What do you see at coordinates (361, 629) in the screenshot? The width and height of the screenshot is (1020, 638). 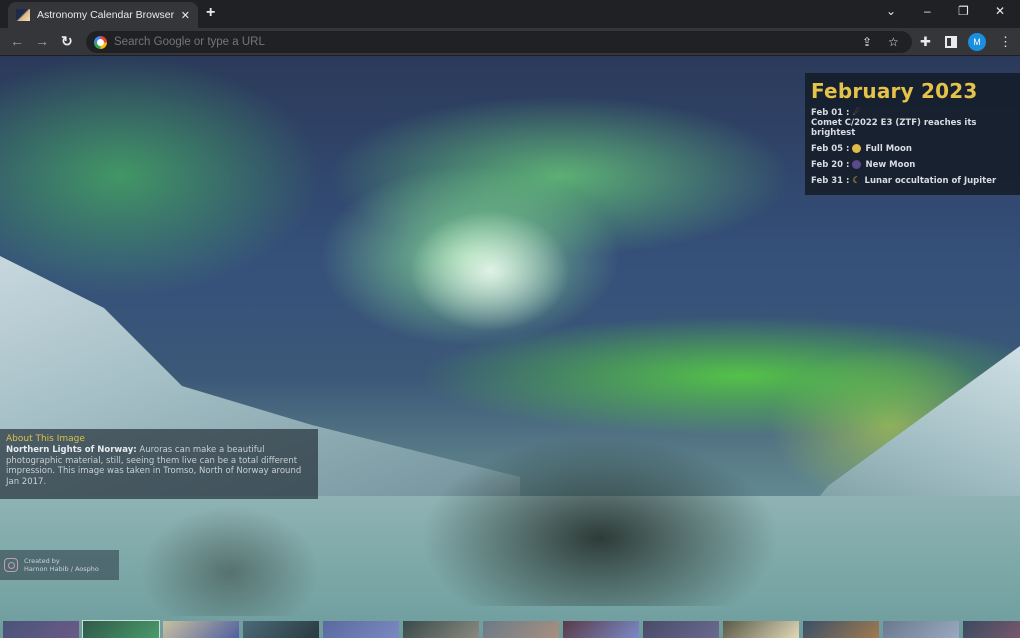 I see `thumb-galaxy-blue` at bounding box center [361, 629].